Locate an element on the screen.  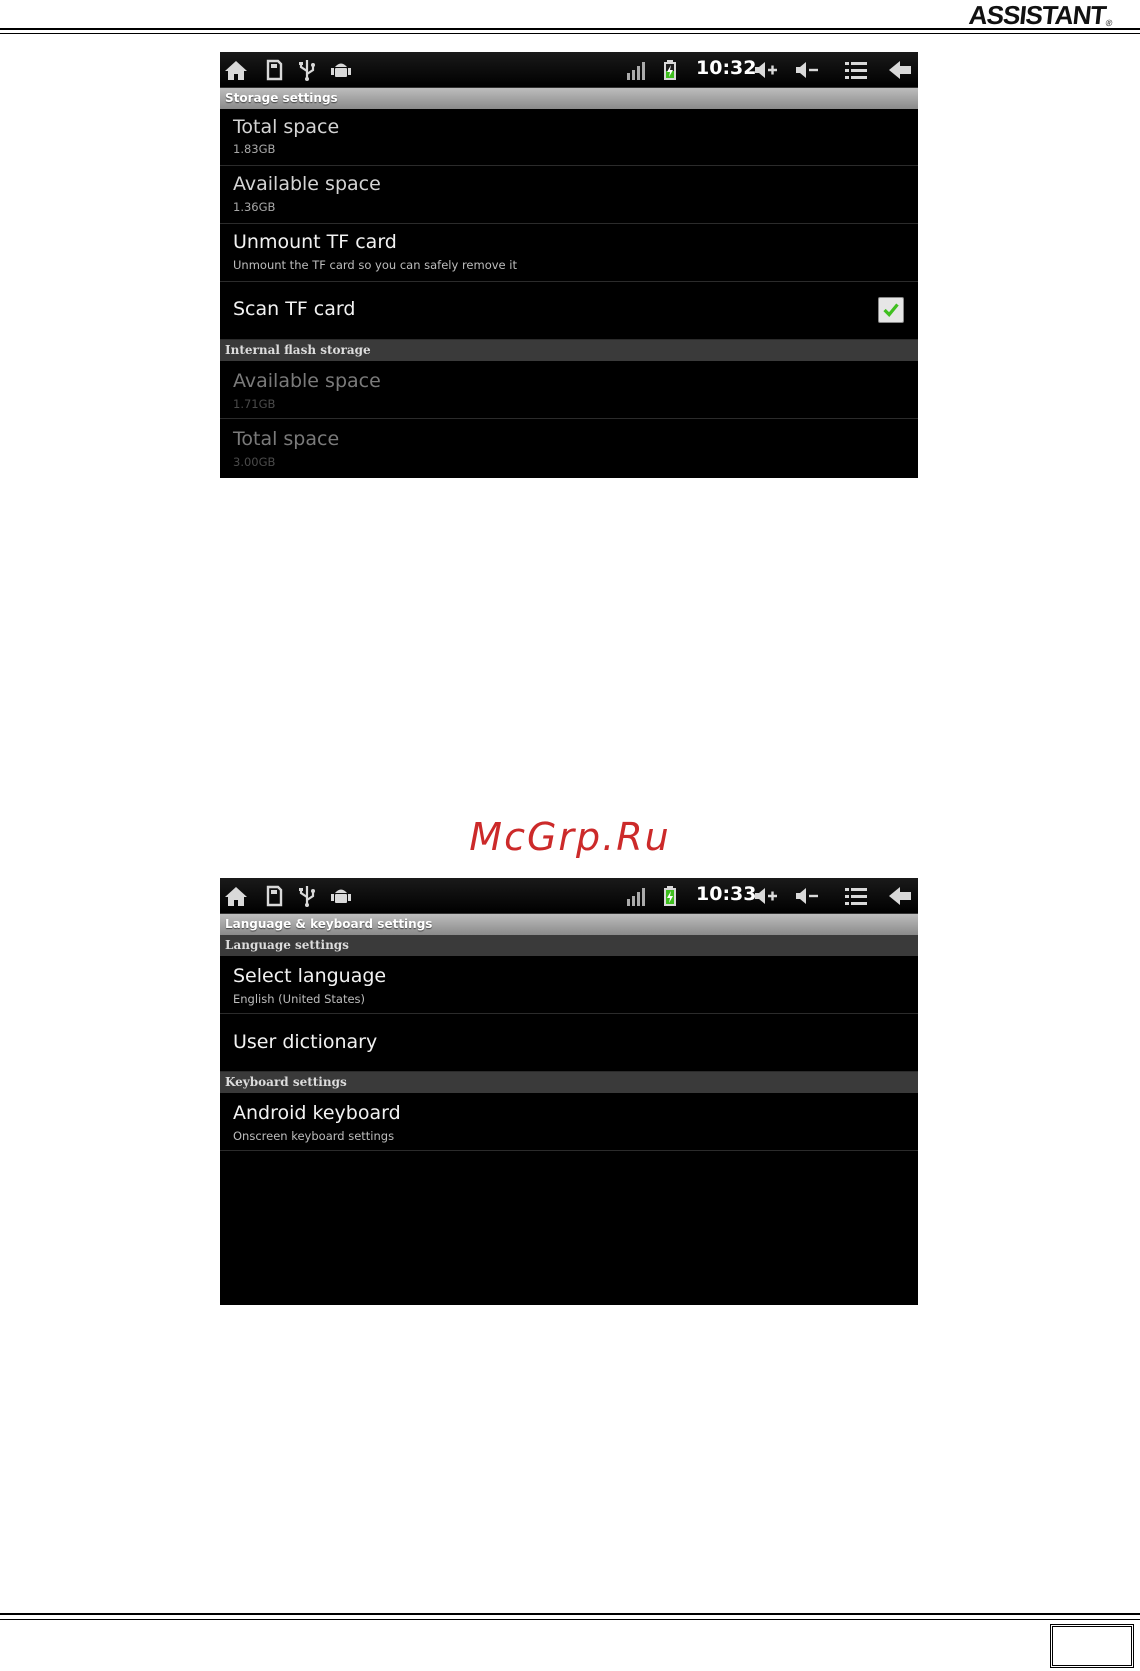
page-number-box is located at coordinates (1092, 1646).